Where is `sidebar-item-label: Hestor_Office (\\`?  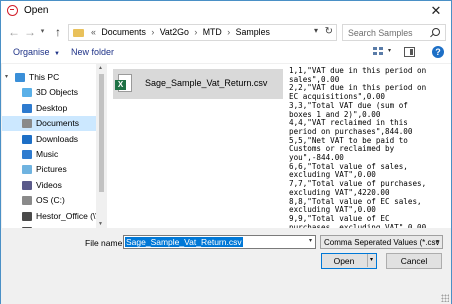
sidebar-item-label: Hestor_Office (\\ is located at coordinates (66, 215).